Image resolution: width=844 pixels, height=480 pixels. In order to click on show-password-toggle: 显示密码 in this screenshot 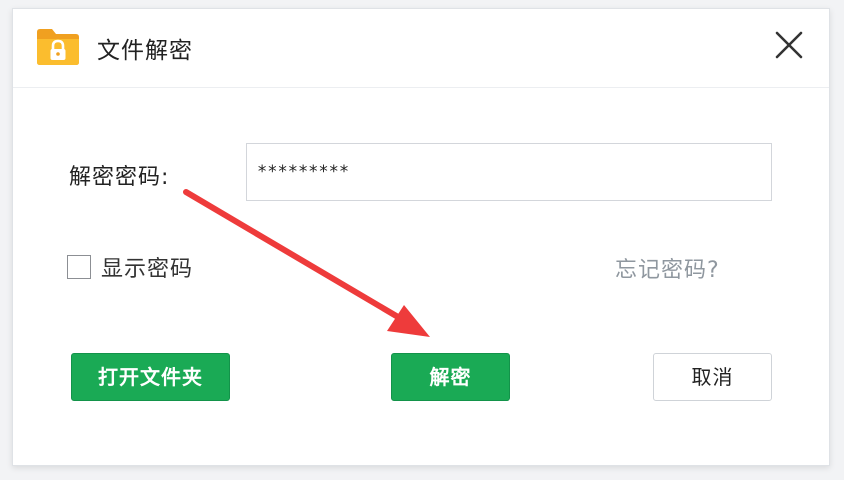, I will do `click(130, 267)`.